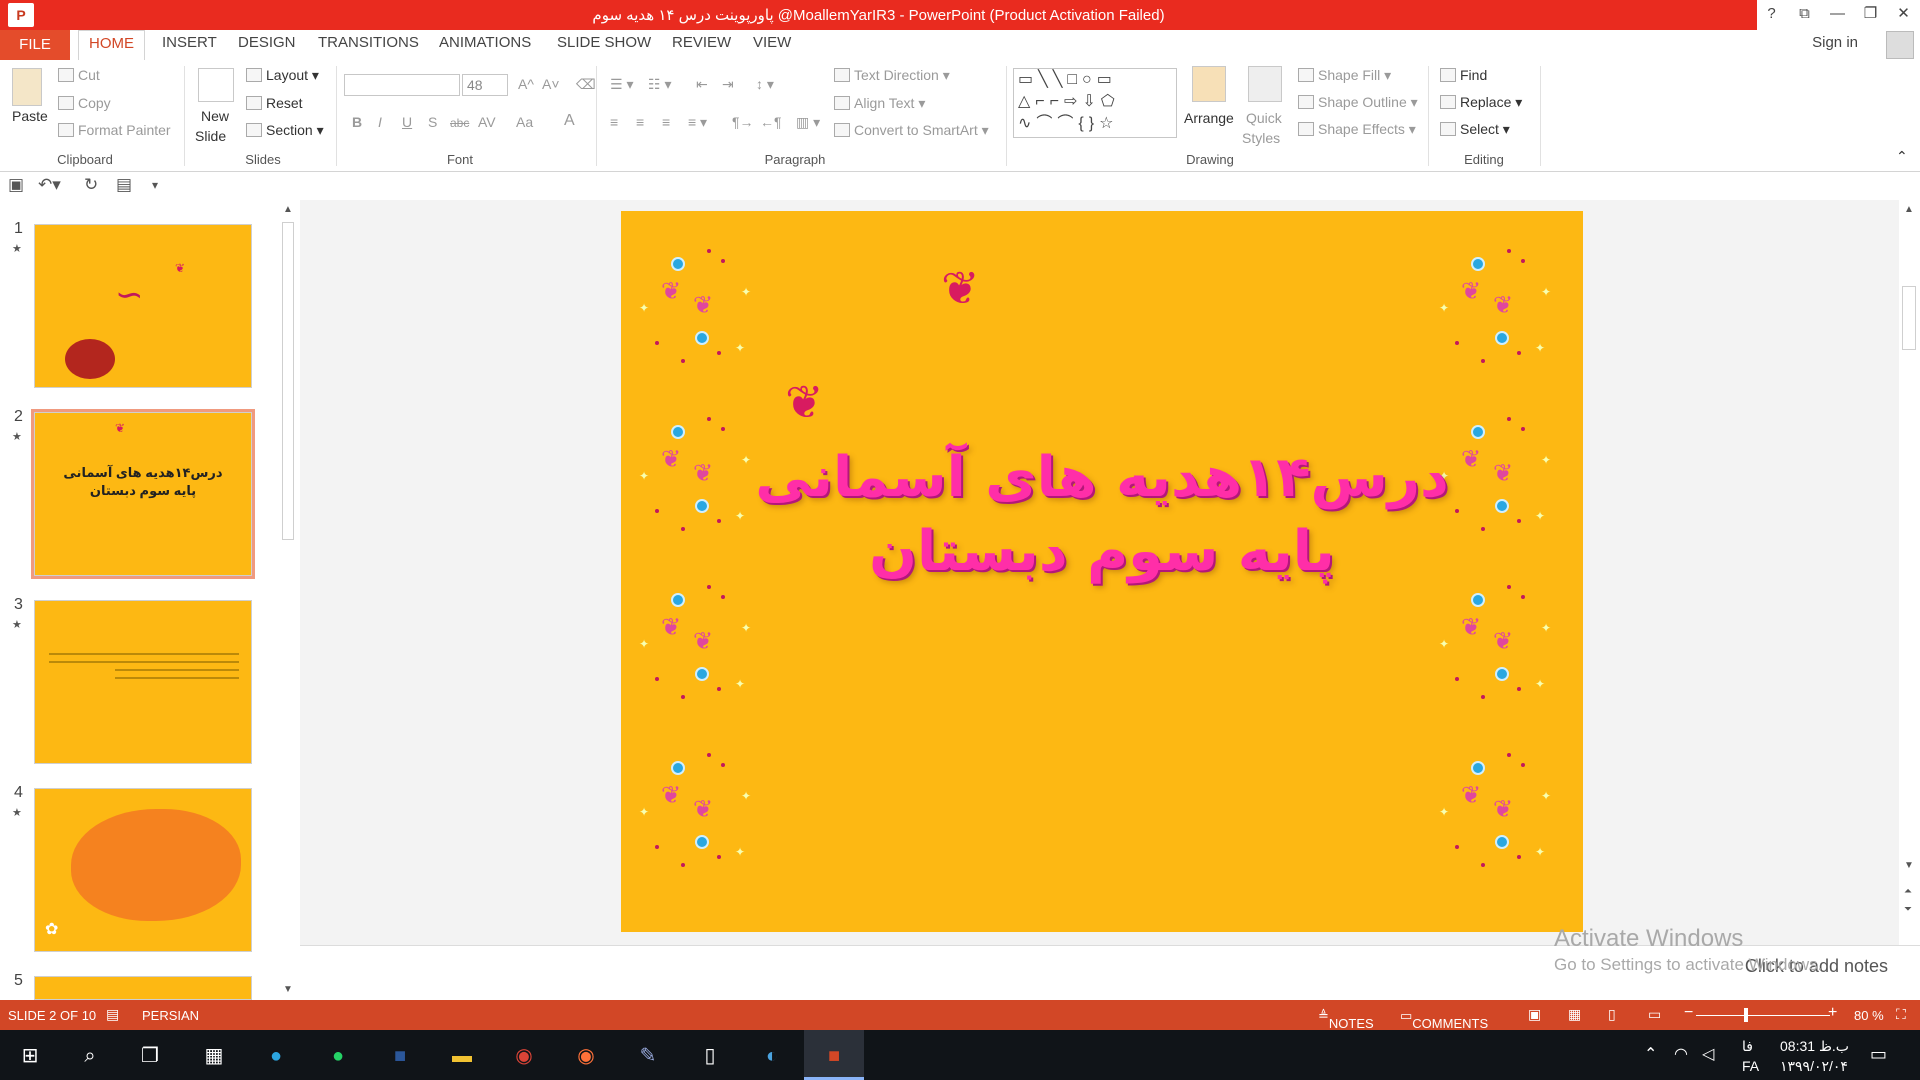 Image resolution: width=1920 pixels, height=1080 pixels. Describe the element at coordinates (1908, 909) in the screenshot. I see `next-slide-icon: ⏷` at that location.